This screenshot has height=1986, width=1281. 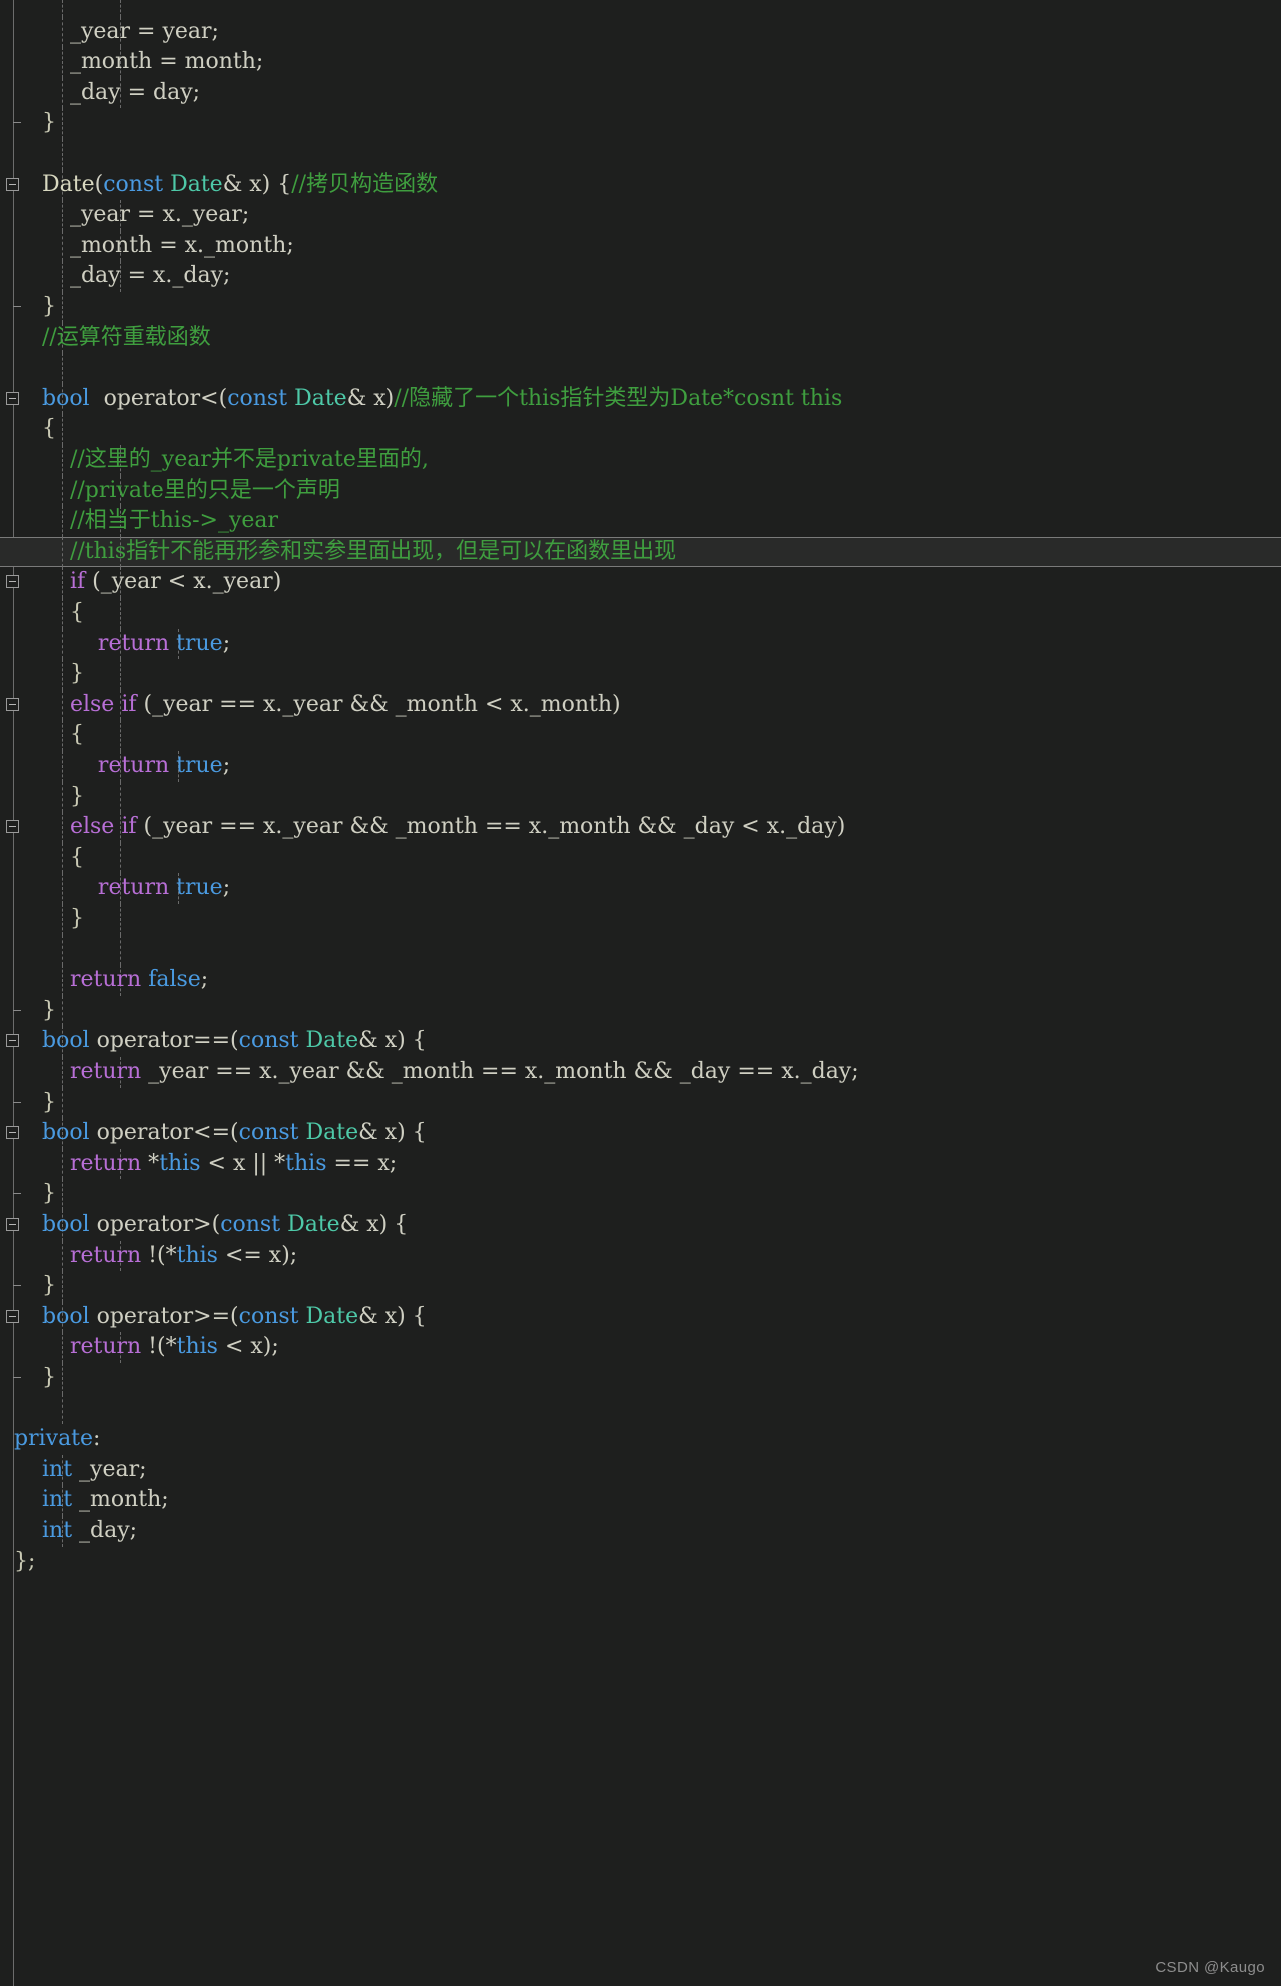 I want to click on code-line-text: _month = month;, so click(x=138, y=62).